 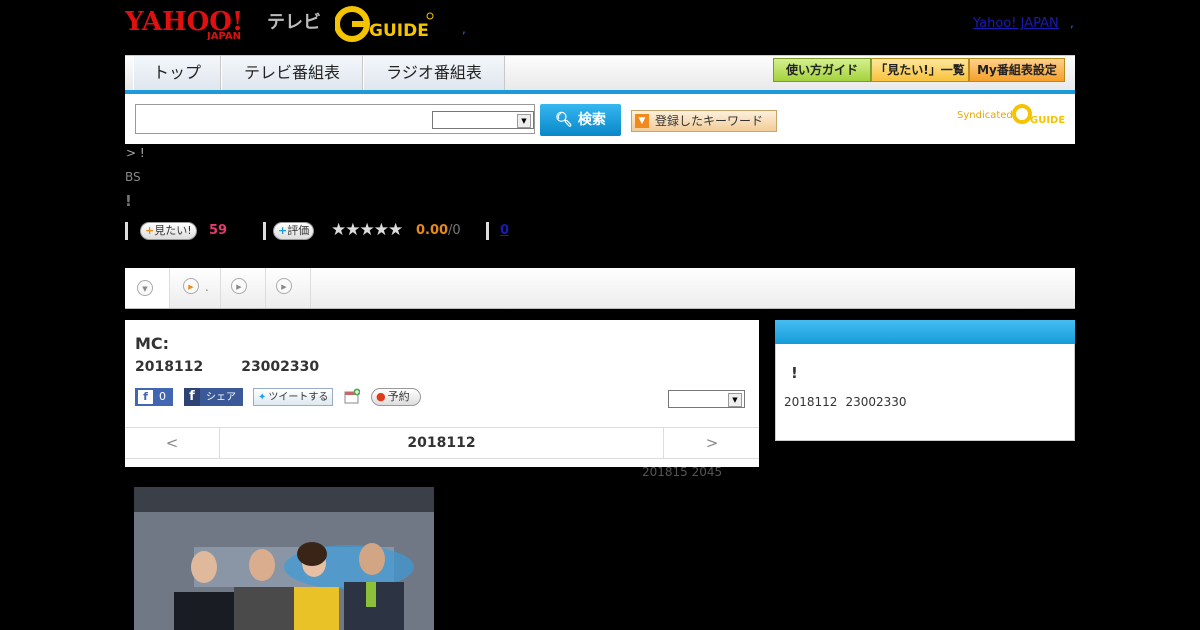 I want to click on breadcrumb: > !, so click(x=135, y=153).